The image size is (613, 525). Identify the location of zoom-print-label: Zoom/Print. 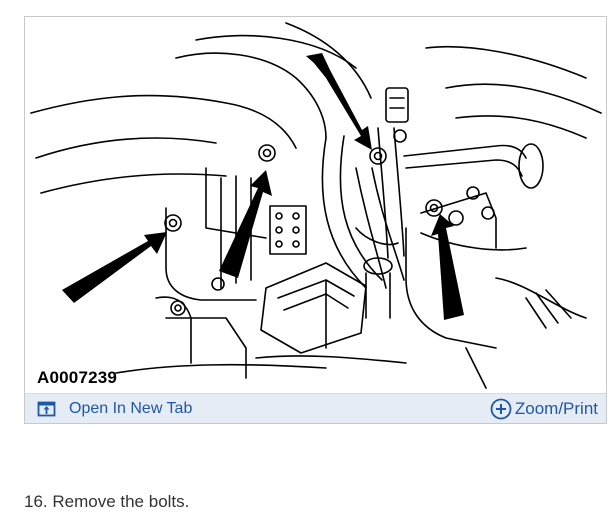
(556, 408).